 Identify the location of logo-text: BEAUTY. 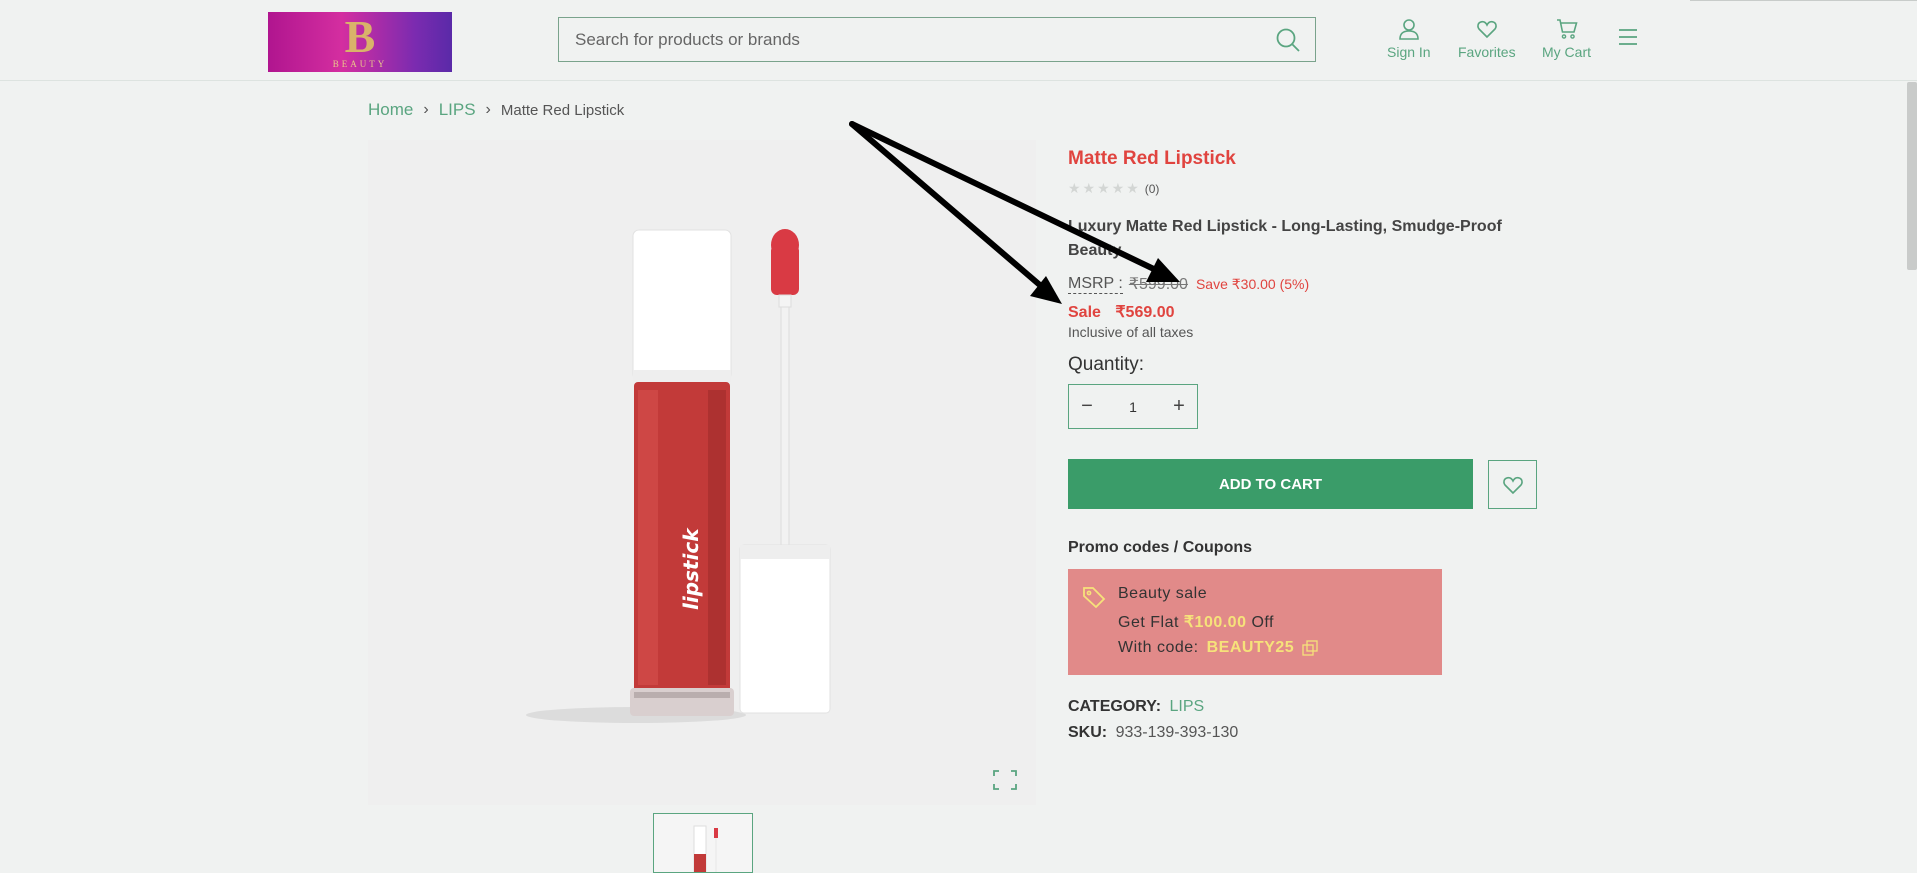
(360, 64).